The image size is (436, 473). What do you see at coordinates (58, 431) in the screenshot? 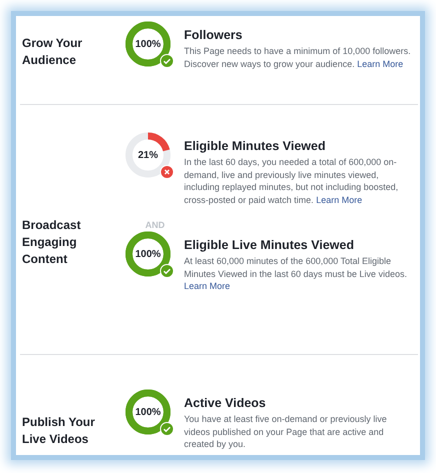
I see `section-title: Publish Your Live Videos` at bounding box center [58, 431].